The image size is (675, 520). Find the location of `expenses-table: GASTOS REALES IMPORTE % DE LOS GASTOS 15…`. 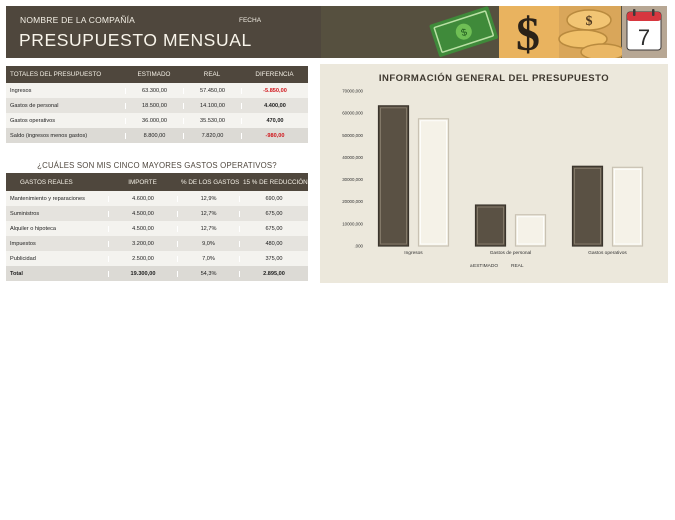

expenses-table: GASTOS REALES IMPORTE % DE LOS GASTOS 15… is located at coordinates (157, 227).